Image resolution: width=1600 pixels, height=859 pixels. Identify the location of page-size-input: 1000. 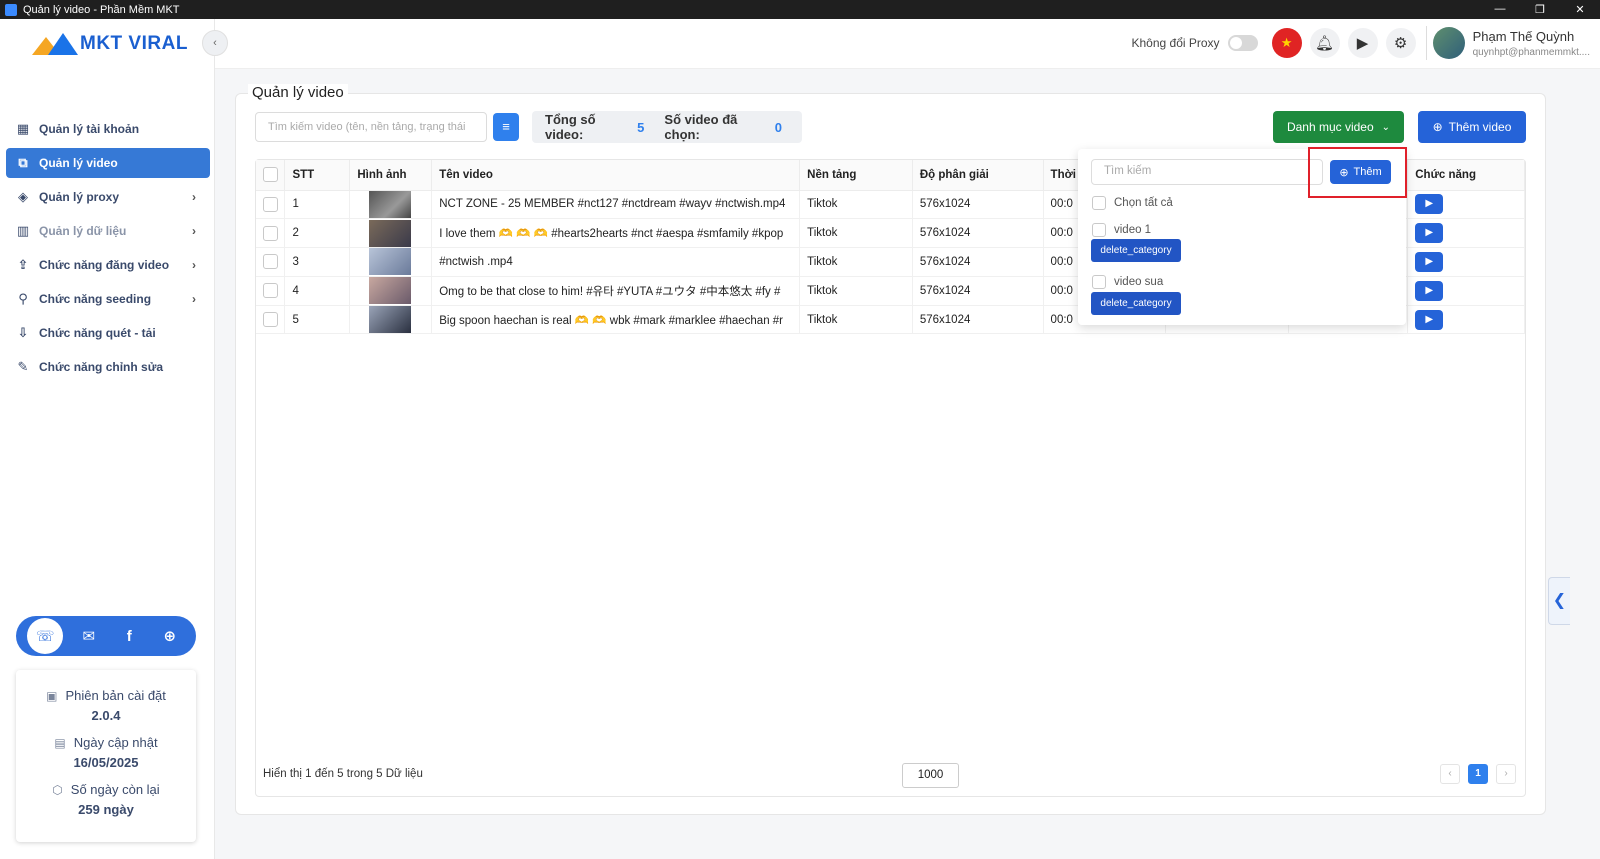
(930, 775).